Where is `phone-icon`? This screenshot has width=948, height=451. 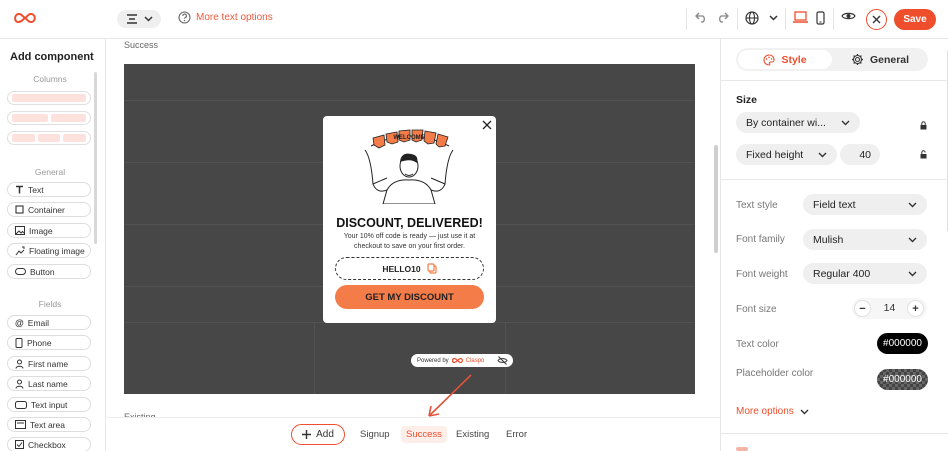
phone-icon is located at coordinates (19, 342).